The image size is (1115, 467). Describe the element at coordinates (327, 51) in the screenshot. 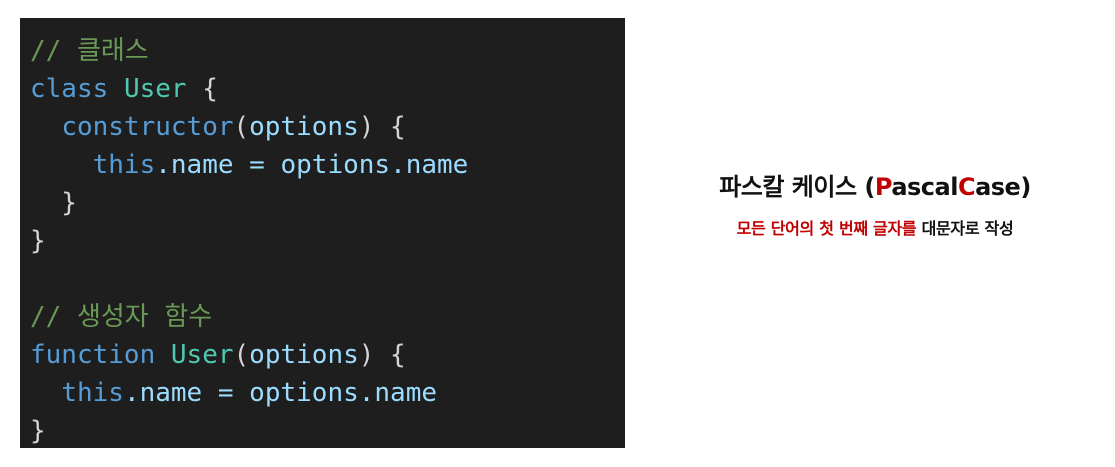

I see `code-line-1: // 클래스` at that location.